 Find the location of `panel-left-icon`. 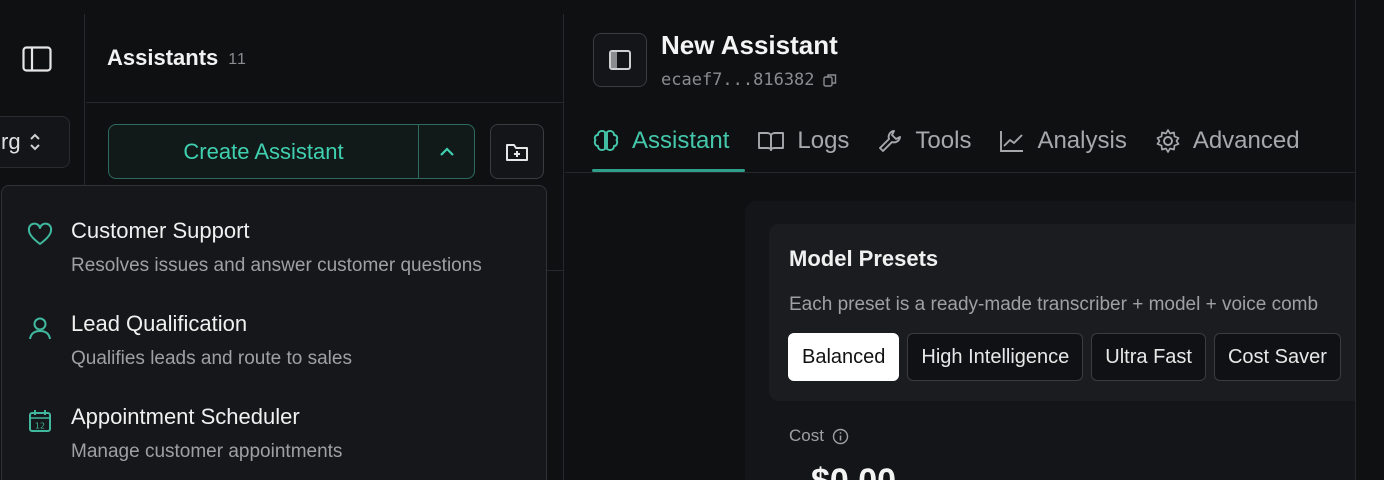

panel-left-icon is located at coordinates (620, 60).